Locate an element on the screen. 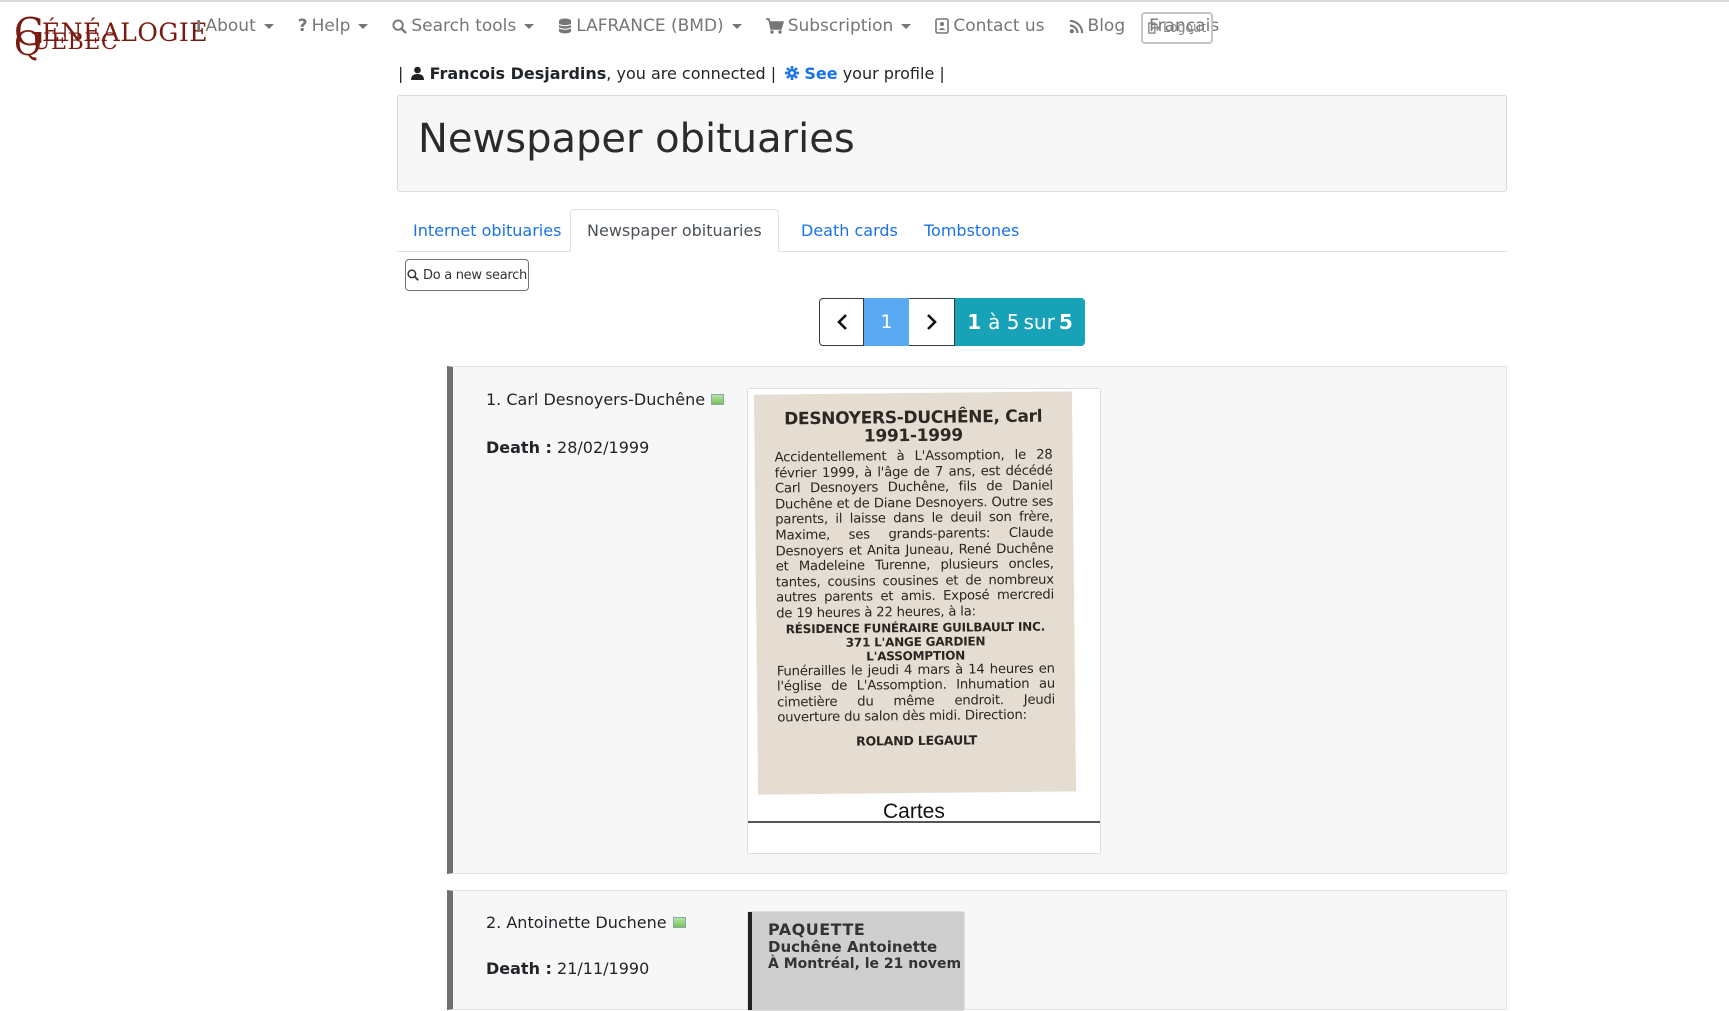 The image size is (1729, 1011). next-page-button is located at coordinates (932, 322).